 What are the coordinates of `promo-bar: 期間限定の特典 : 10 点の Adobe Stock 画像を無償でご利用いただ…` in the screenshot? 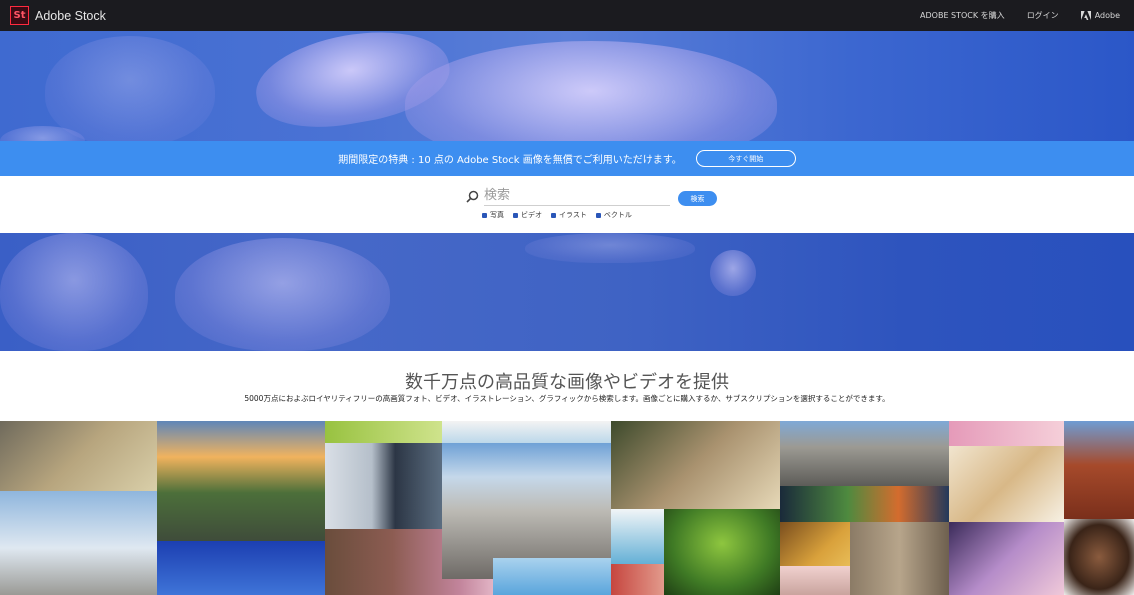 It's located at (567, 158).